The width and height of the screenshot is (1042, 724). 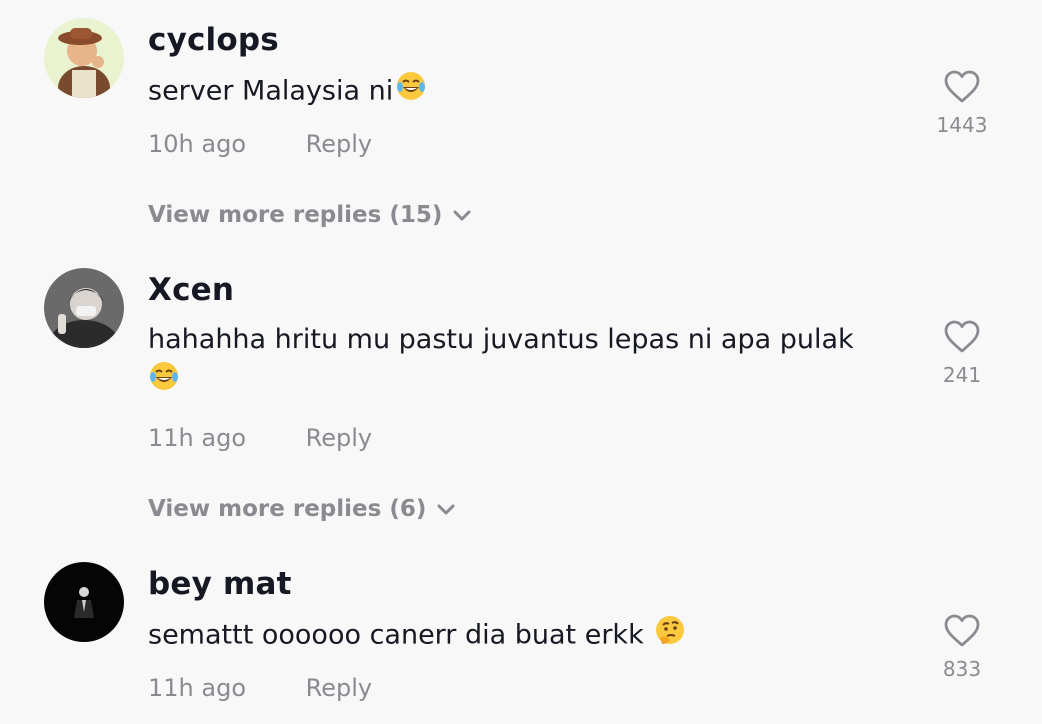 What do you see at coordinates (271, 91) in the screenshot?
I see `comment-text-body: server Malaysia ni` at bounding box center [271, 91].